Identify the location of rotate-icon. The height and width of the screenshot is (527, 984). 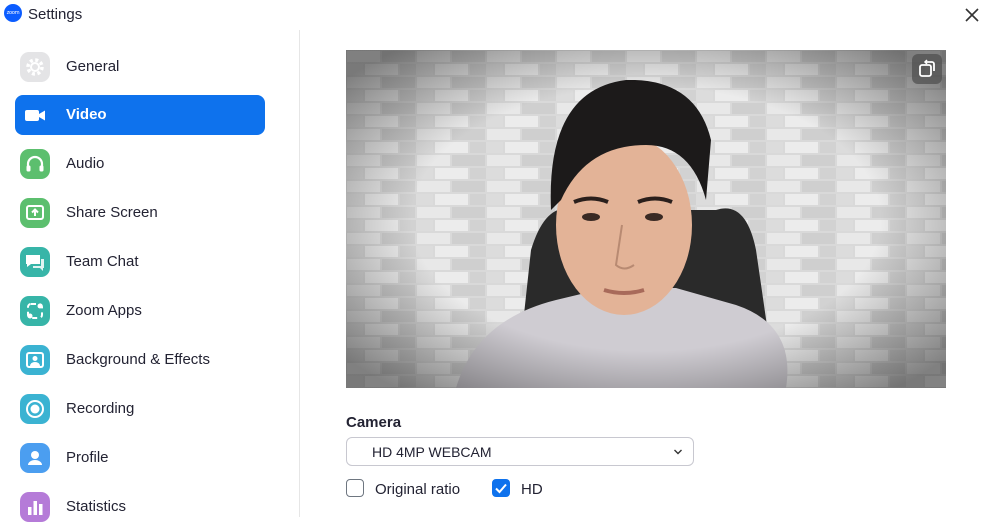
(927, 68).